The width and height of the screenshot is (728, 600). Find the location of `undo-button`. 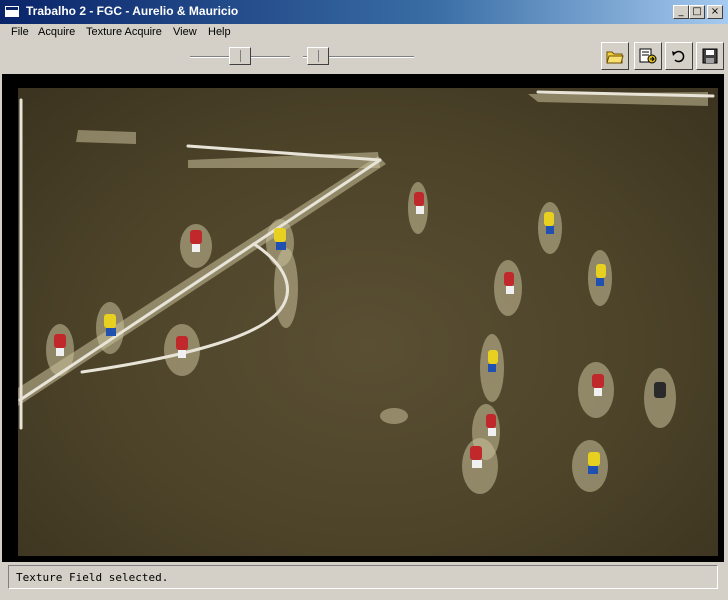

undo-button is located at coordinates (679, 56).